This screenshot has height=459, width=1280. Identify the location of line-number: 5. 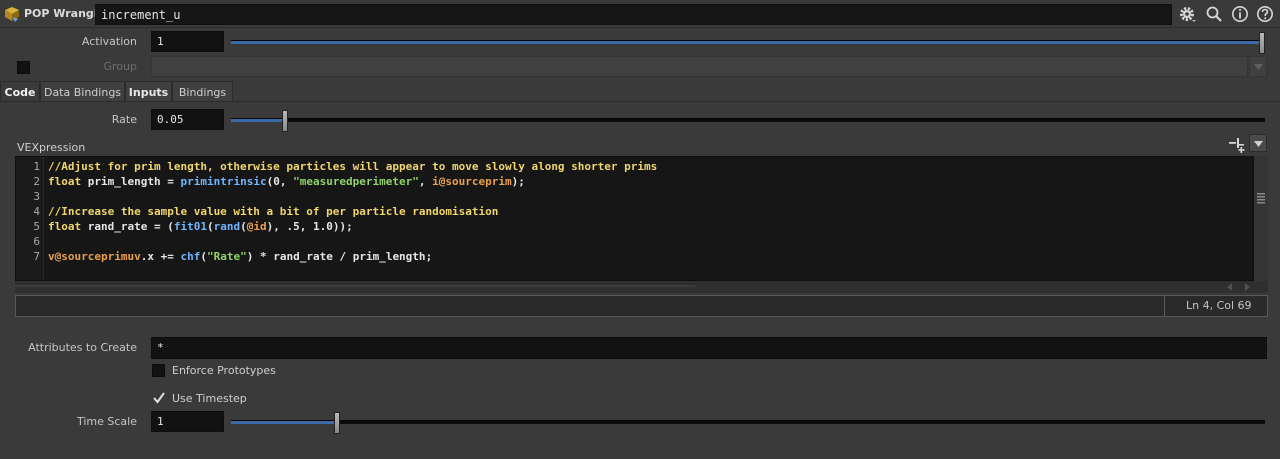
(36, 226).